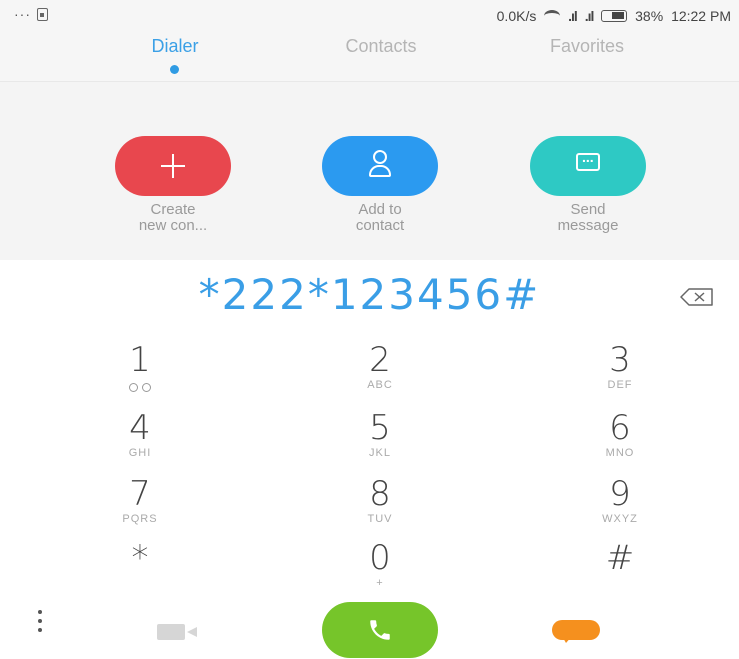 This screenshot has height=659, width=739. I want to click on add-to-contact-button: Add to contact, so click(380, 185).